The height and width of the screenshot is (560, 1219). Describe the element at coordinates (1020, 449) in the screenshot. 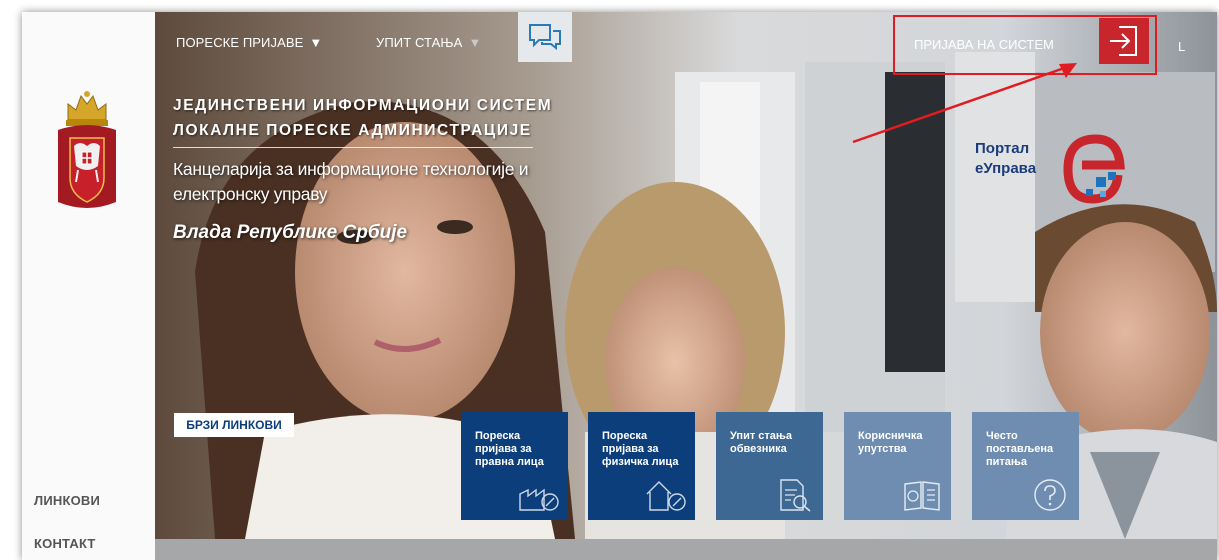

I see `tile-label: Често постављена питања` at that location.